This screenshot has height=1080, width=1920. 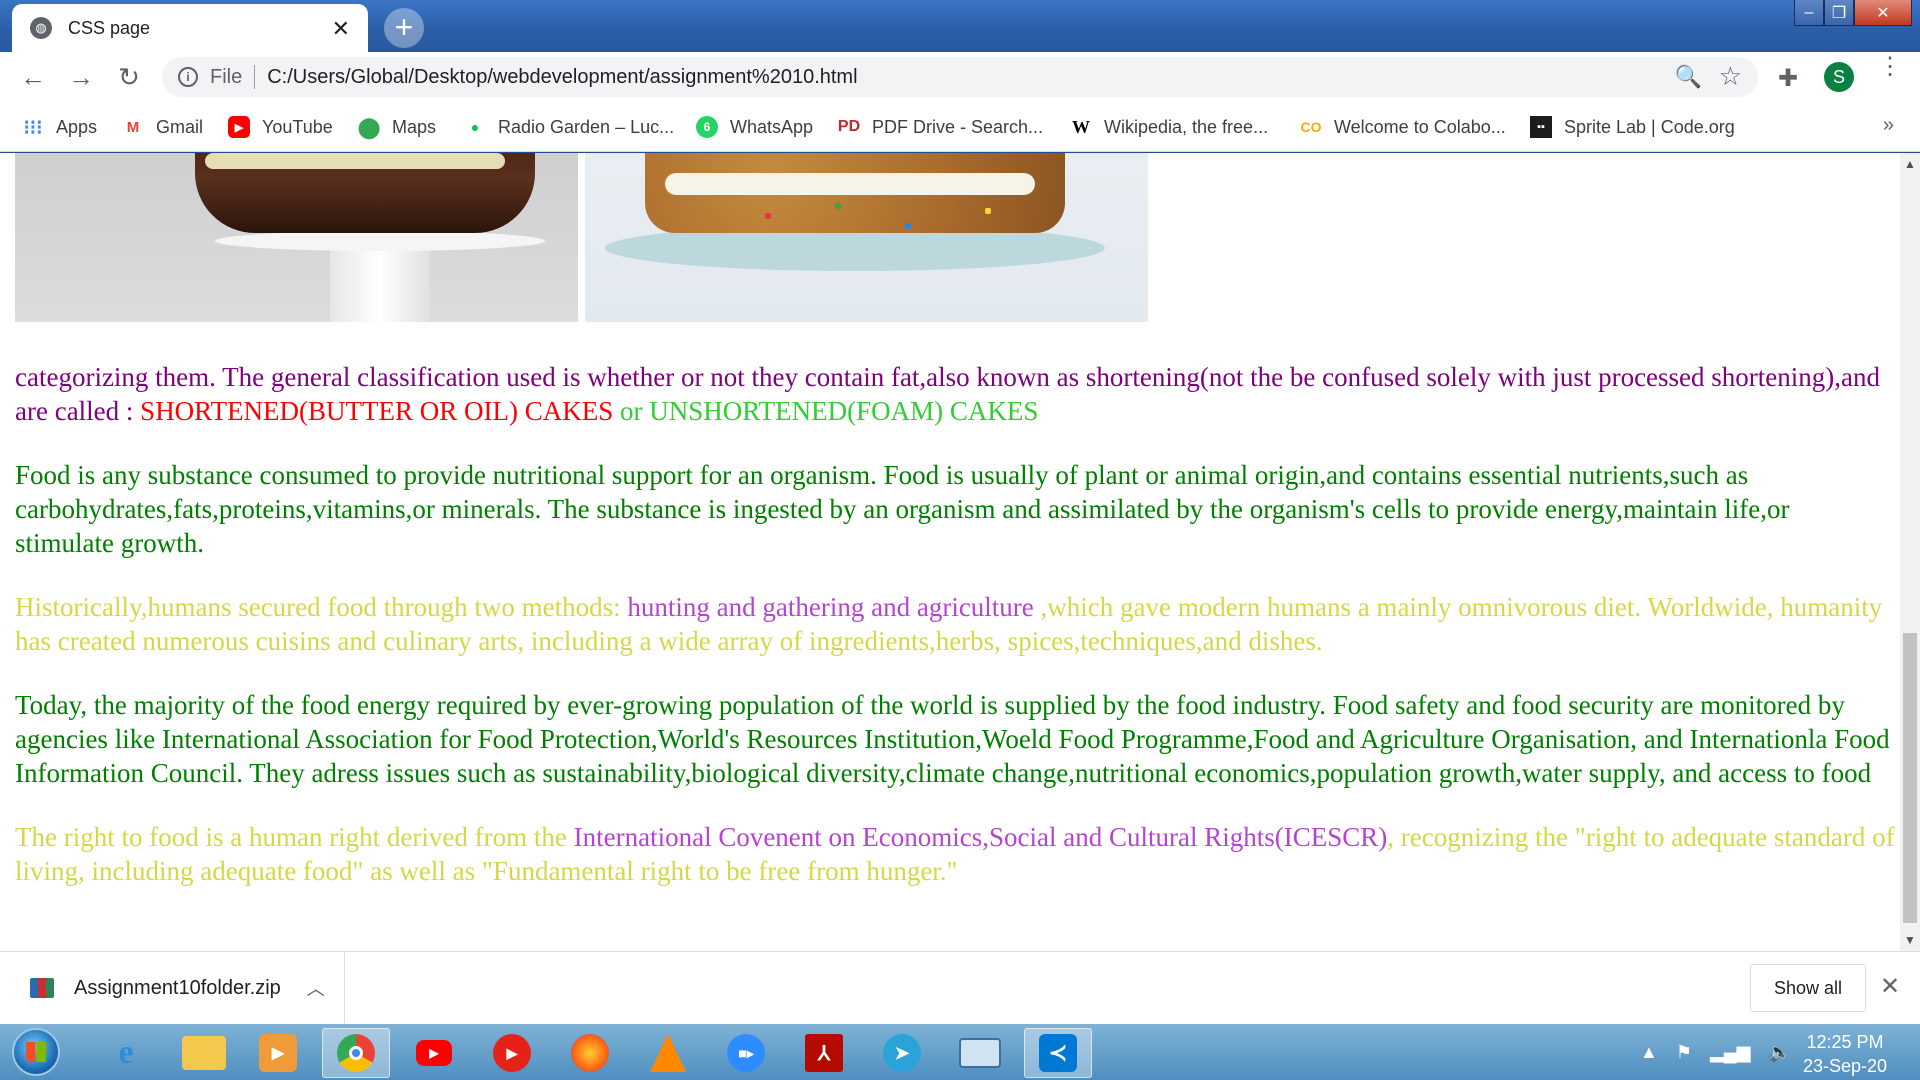 I want to click on scroll-up-arrow-icon: ▲, so click(x=1910, y=164).